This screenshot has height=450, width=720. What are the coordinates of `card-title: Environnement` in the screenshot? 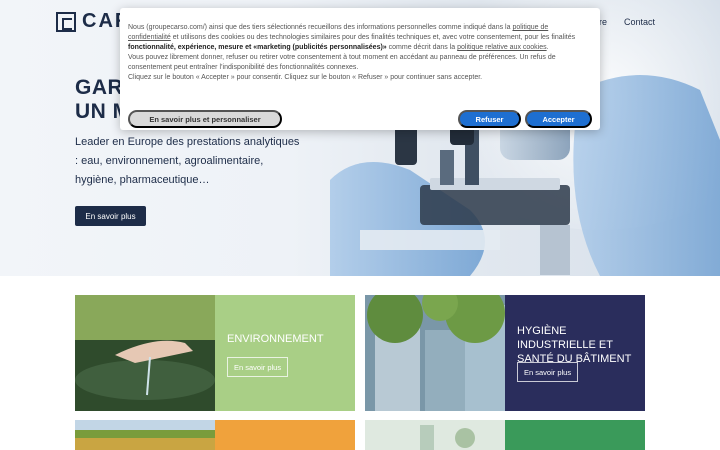 It's located at (275, 339).